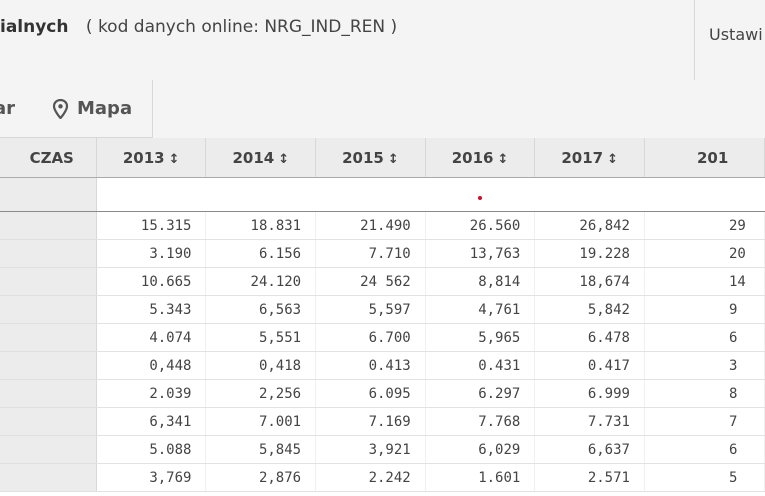 The image size is (765, 496). What do you see at coordinates (589, 477) in the screenshot?
I see `table-cell: 2.571` at bounding box center [589, 477].